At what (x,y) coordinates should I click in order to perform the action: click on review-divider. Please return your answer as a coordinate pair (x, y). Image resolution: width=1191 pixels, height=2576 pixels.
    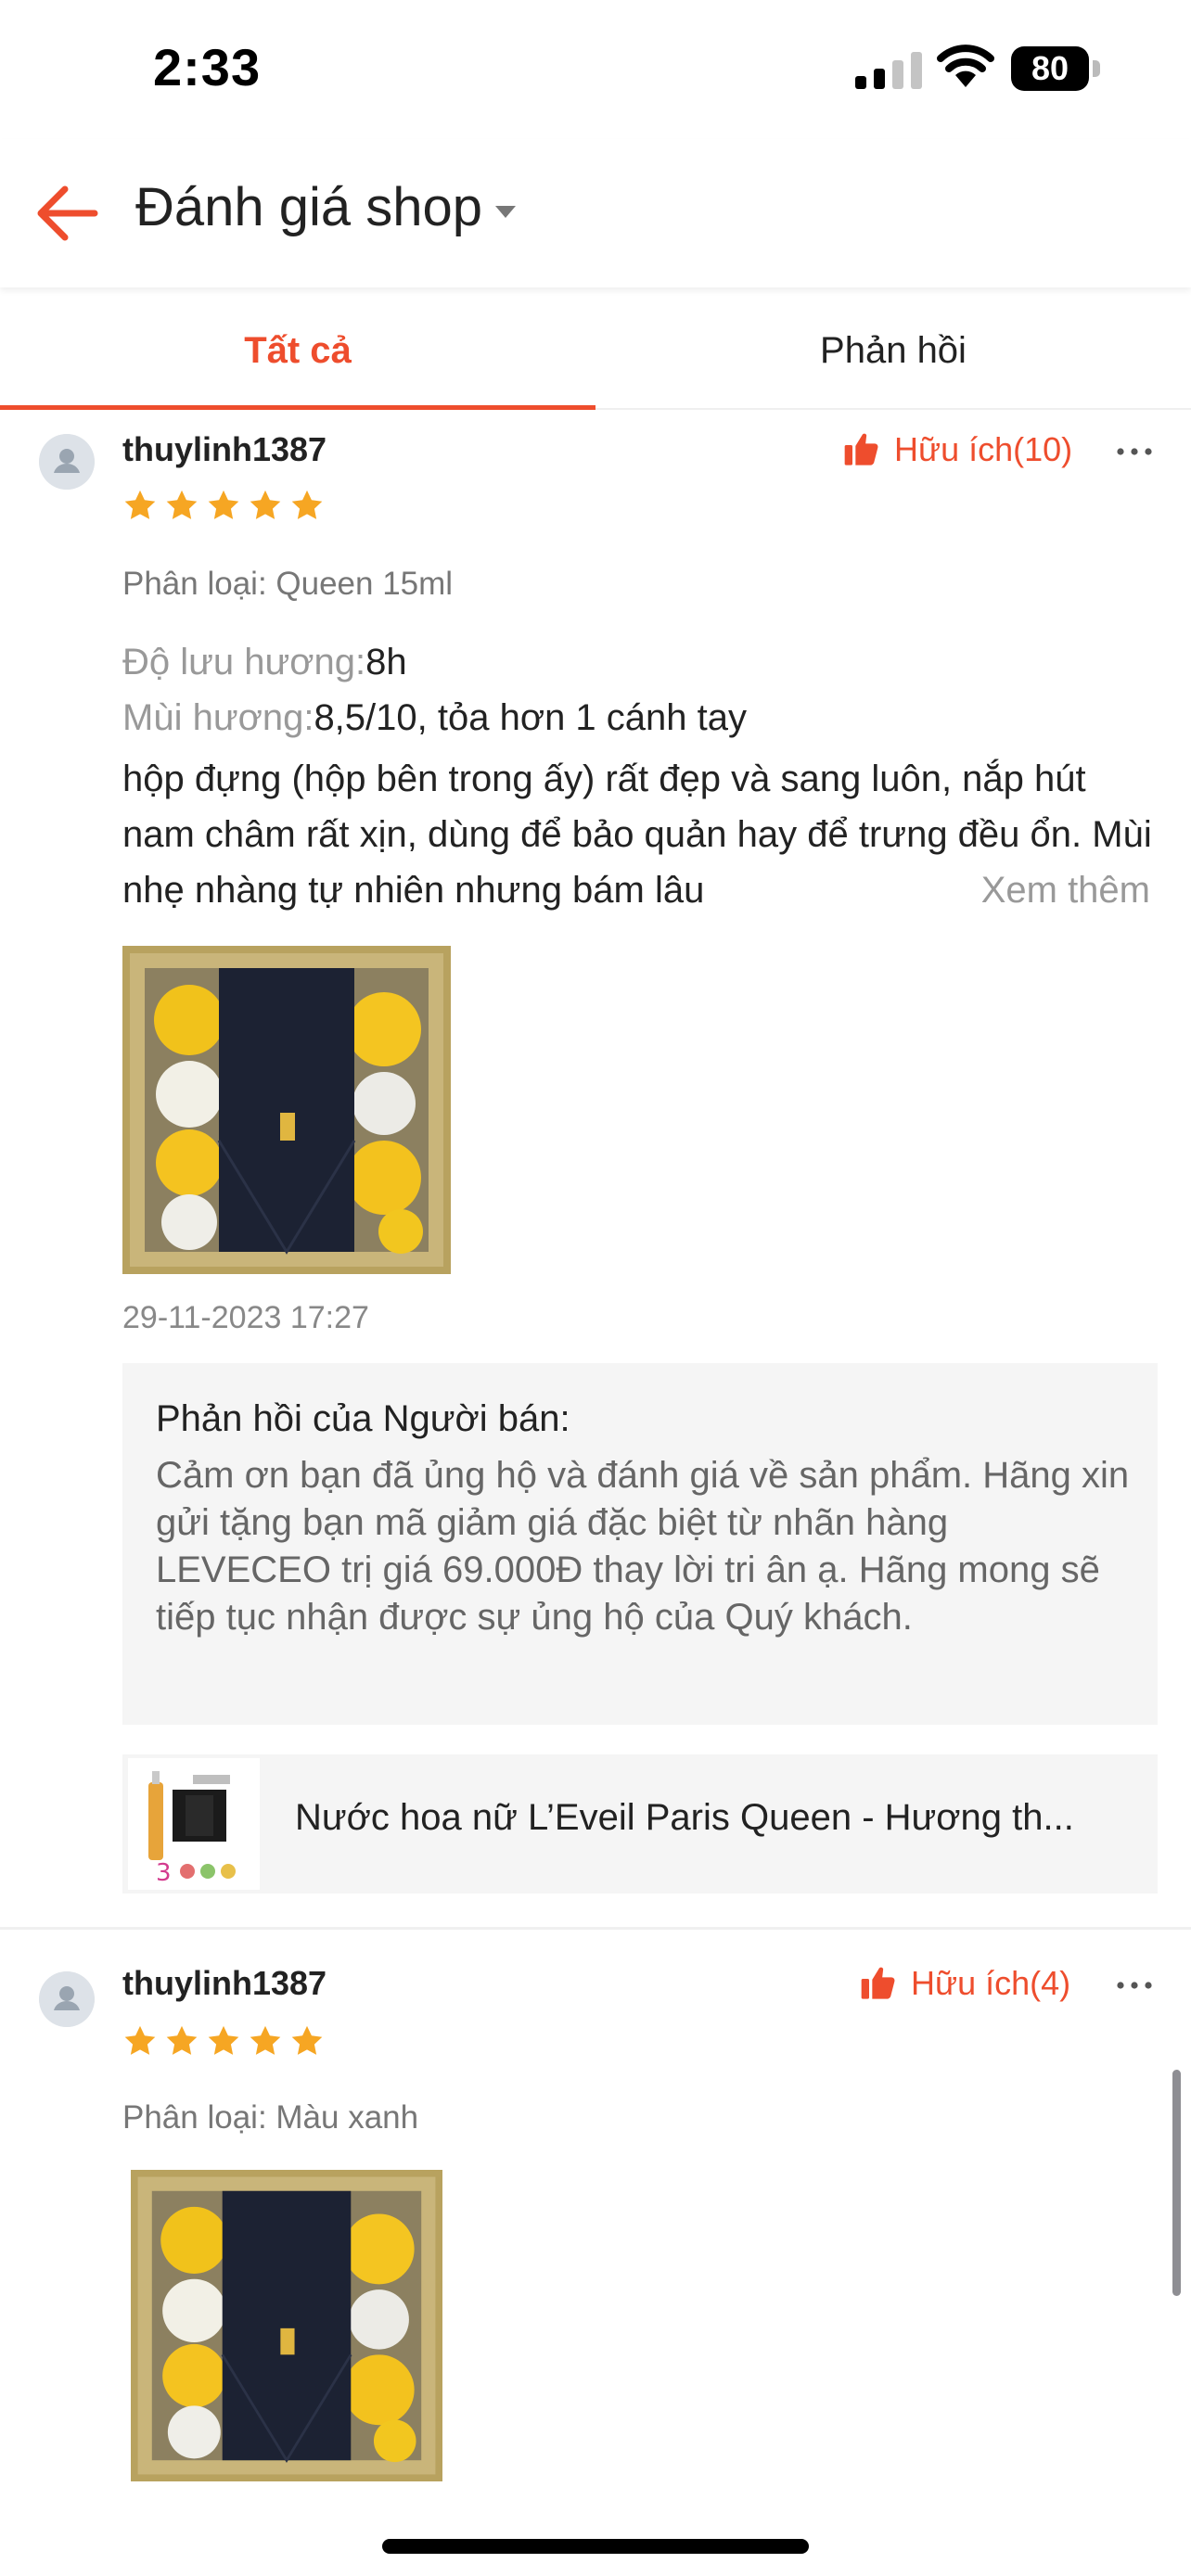
    Looking at the image, I should click on (595, 1928).